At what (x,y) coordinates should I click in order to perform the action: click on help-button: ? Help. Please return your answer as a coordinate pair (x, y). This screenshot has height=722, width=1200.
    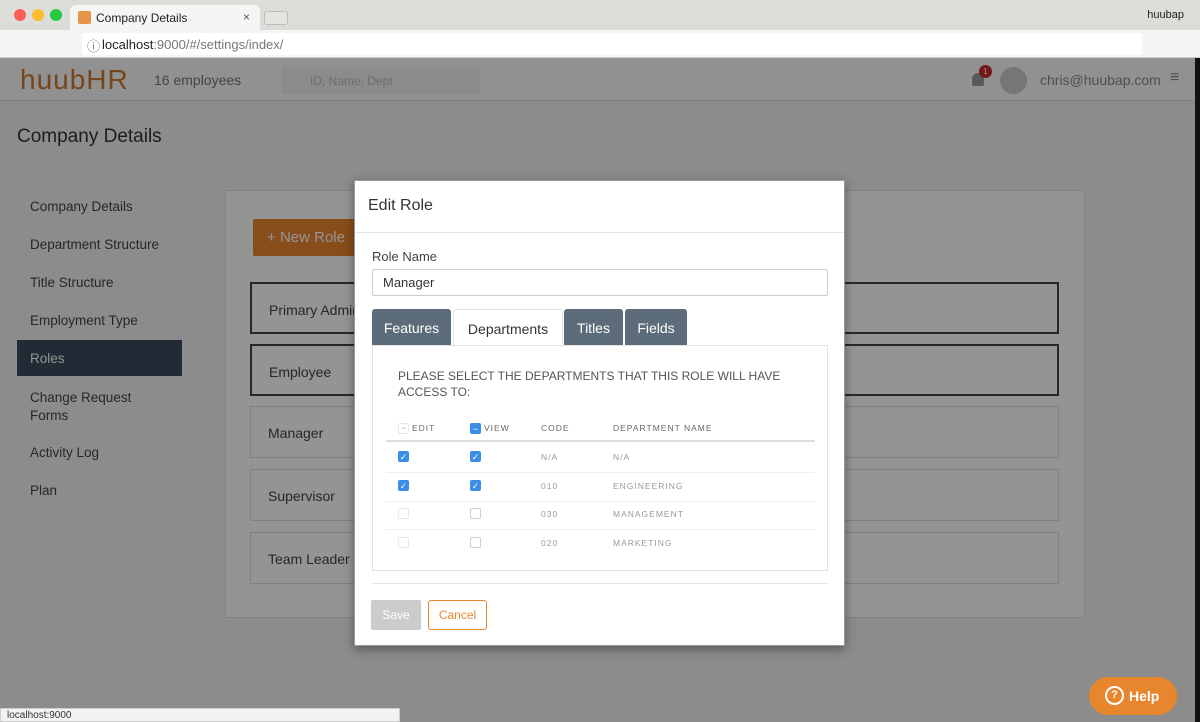
    Looking at the image, I should click on (1133, 696).